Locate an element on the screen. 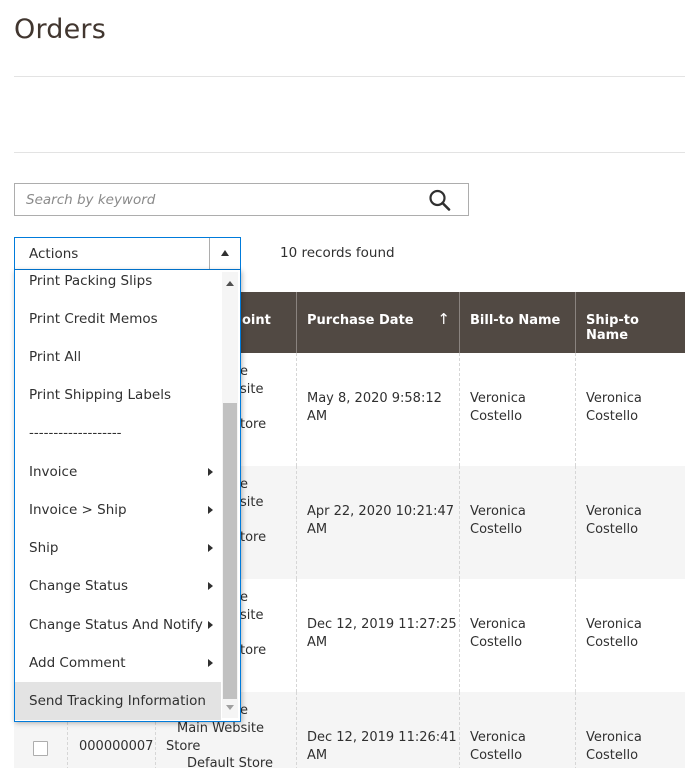  row-checkbox is located at coordinates (40, 748).